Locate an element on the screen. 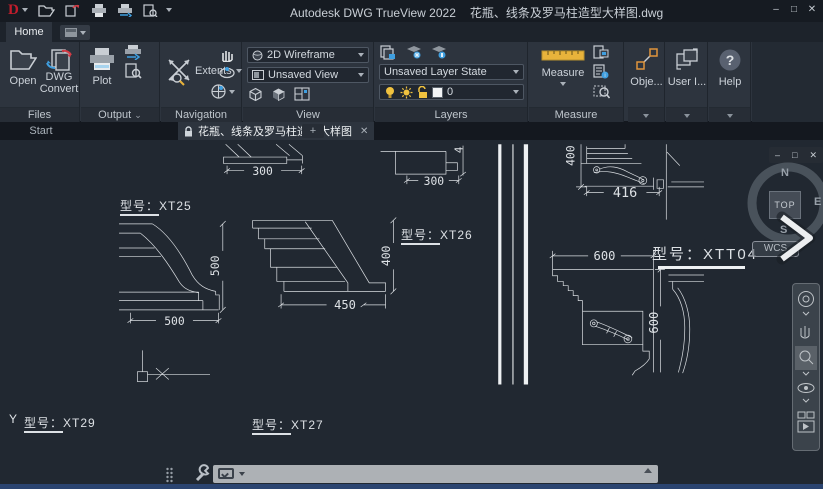 The image size is (823, 489). app-menu-button: D is located at coordinates (18, 10).